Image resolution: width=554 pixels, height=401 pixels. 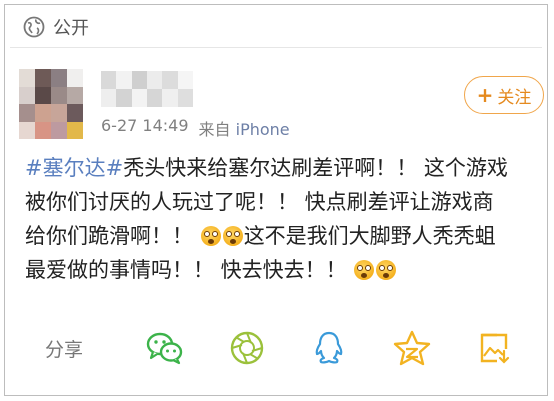 What do you see at coordinates (147, 89) in the screenshot?
I see `username-blurred` at bounding box center [147, 89].